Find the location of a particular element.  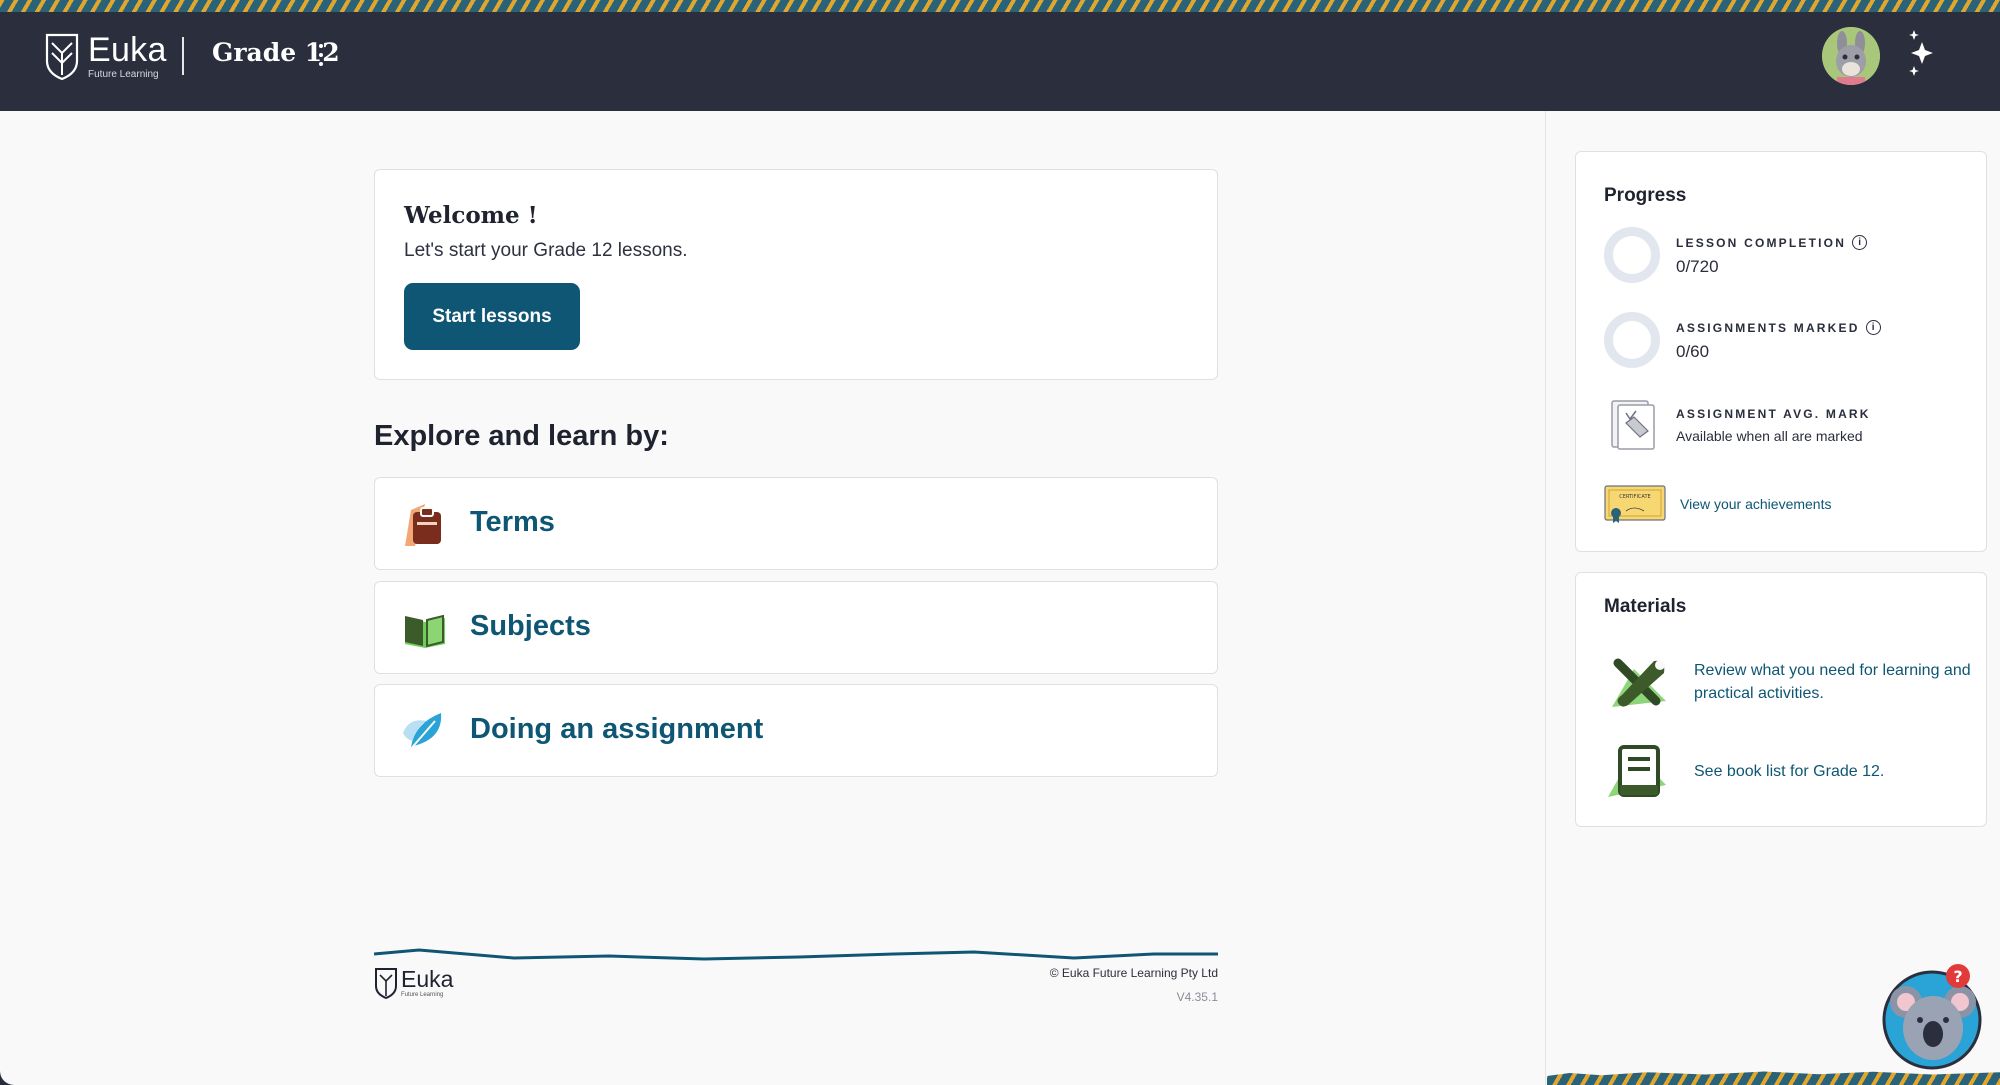

book-icon is located at coordinates (1637, 771).